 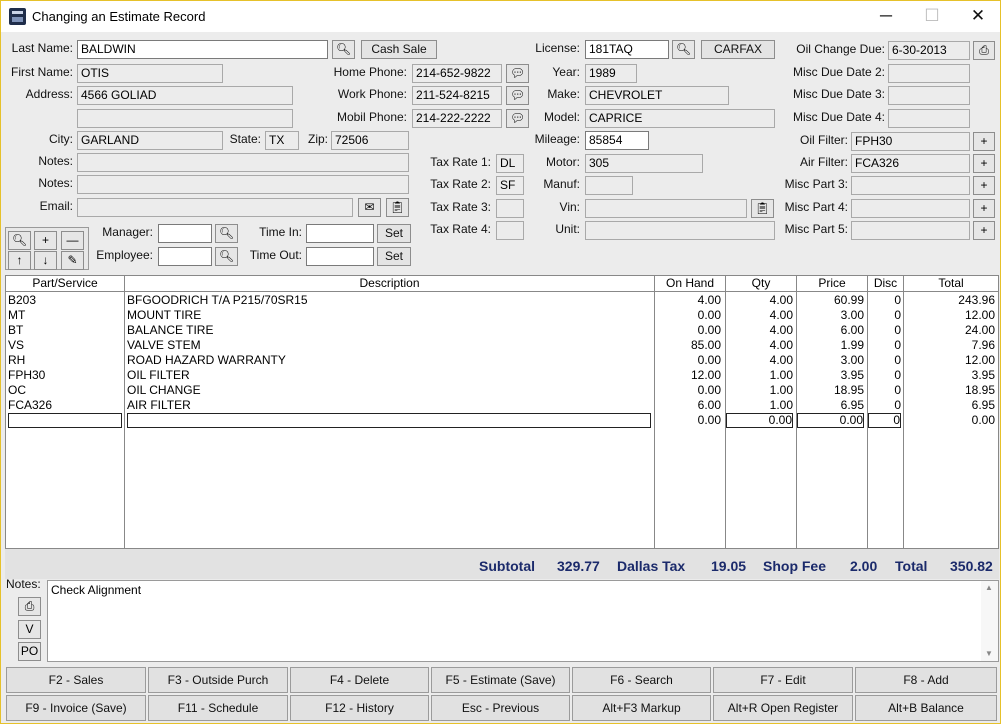 What do you see at coordinates (457, 95) in the screenshot?
I see `work-phone-field: 211-524-8215` at bounding box center [457, 95].